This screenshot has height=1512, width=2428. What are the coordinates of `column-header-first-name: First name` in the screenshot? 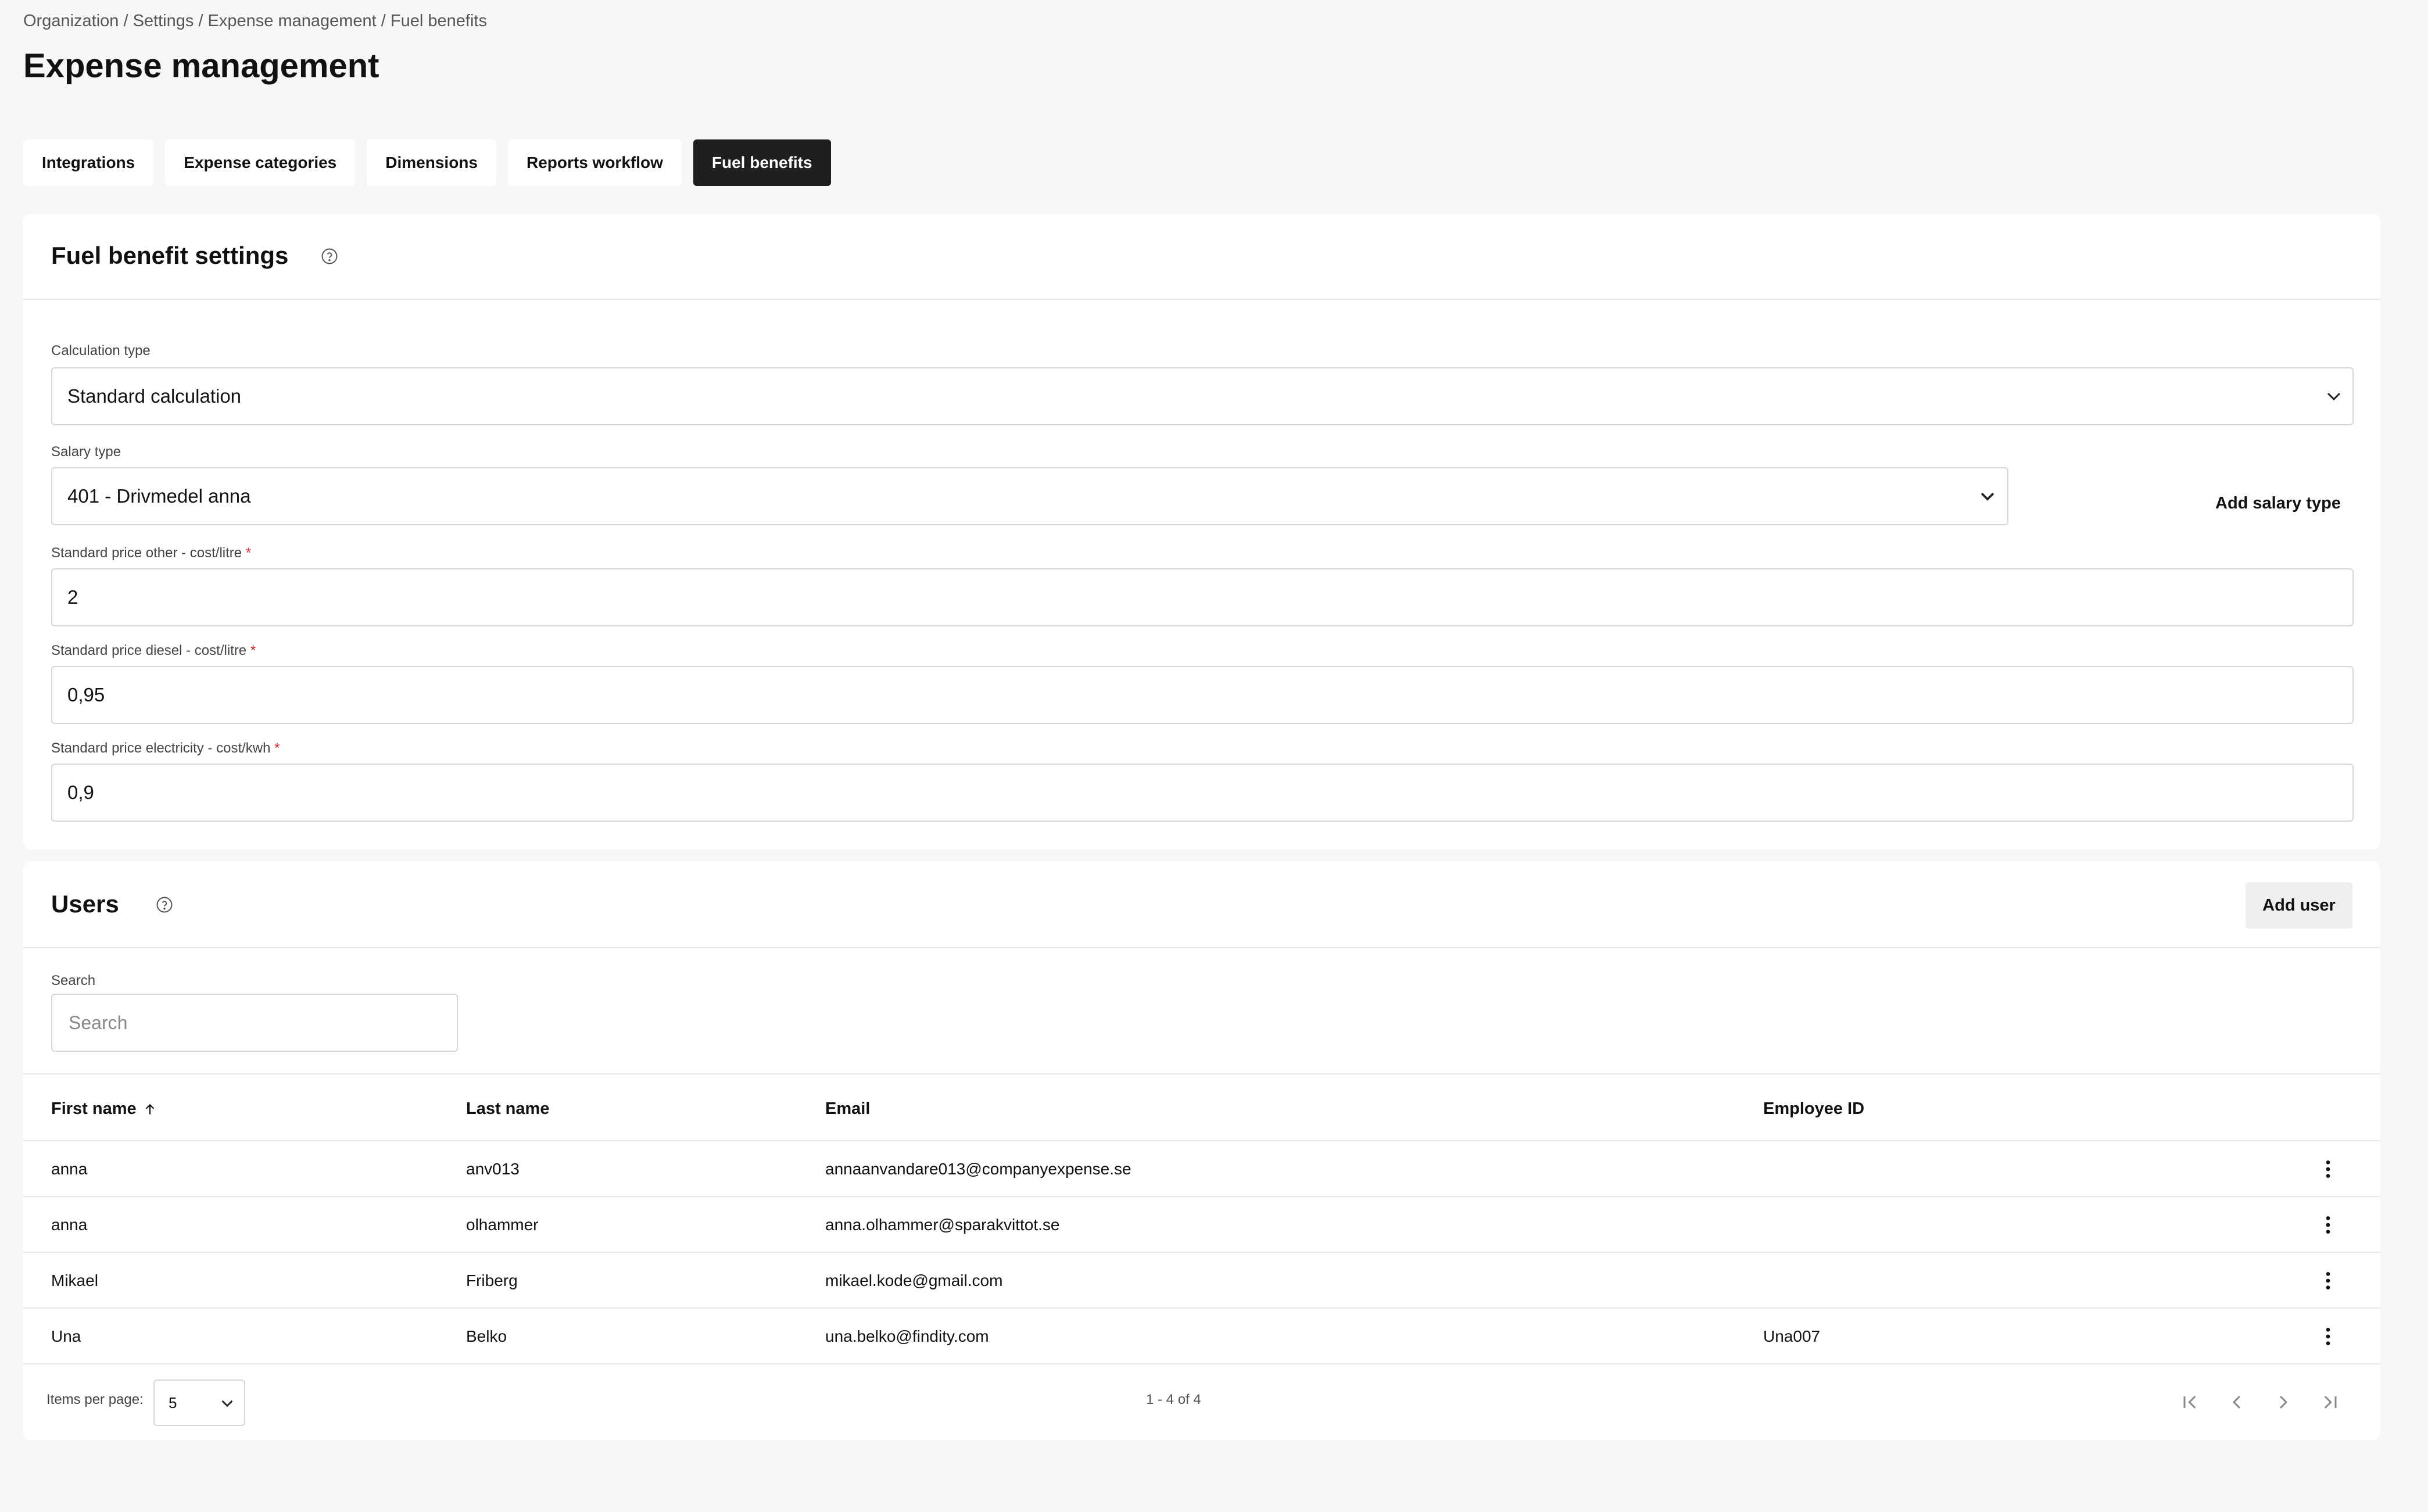 It's located at (104, 1109).